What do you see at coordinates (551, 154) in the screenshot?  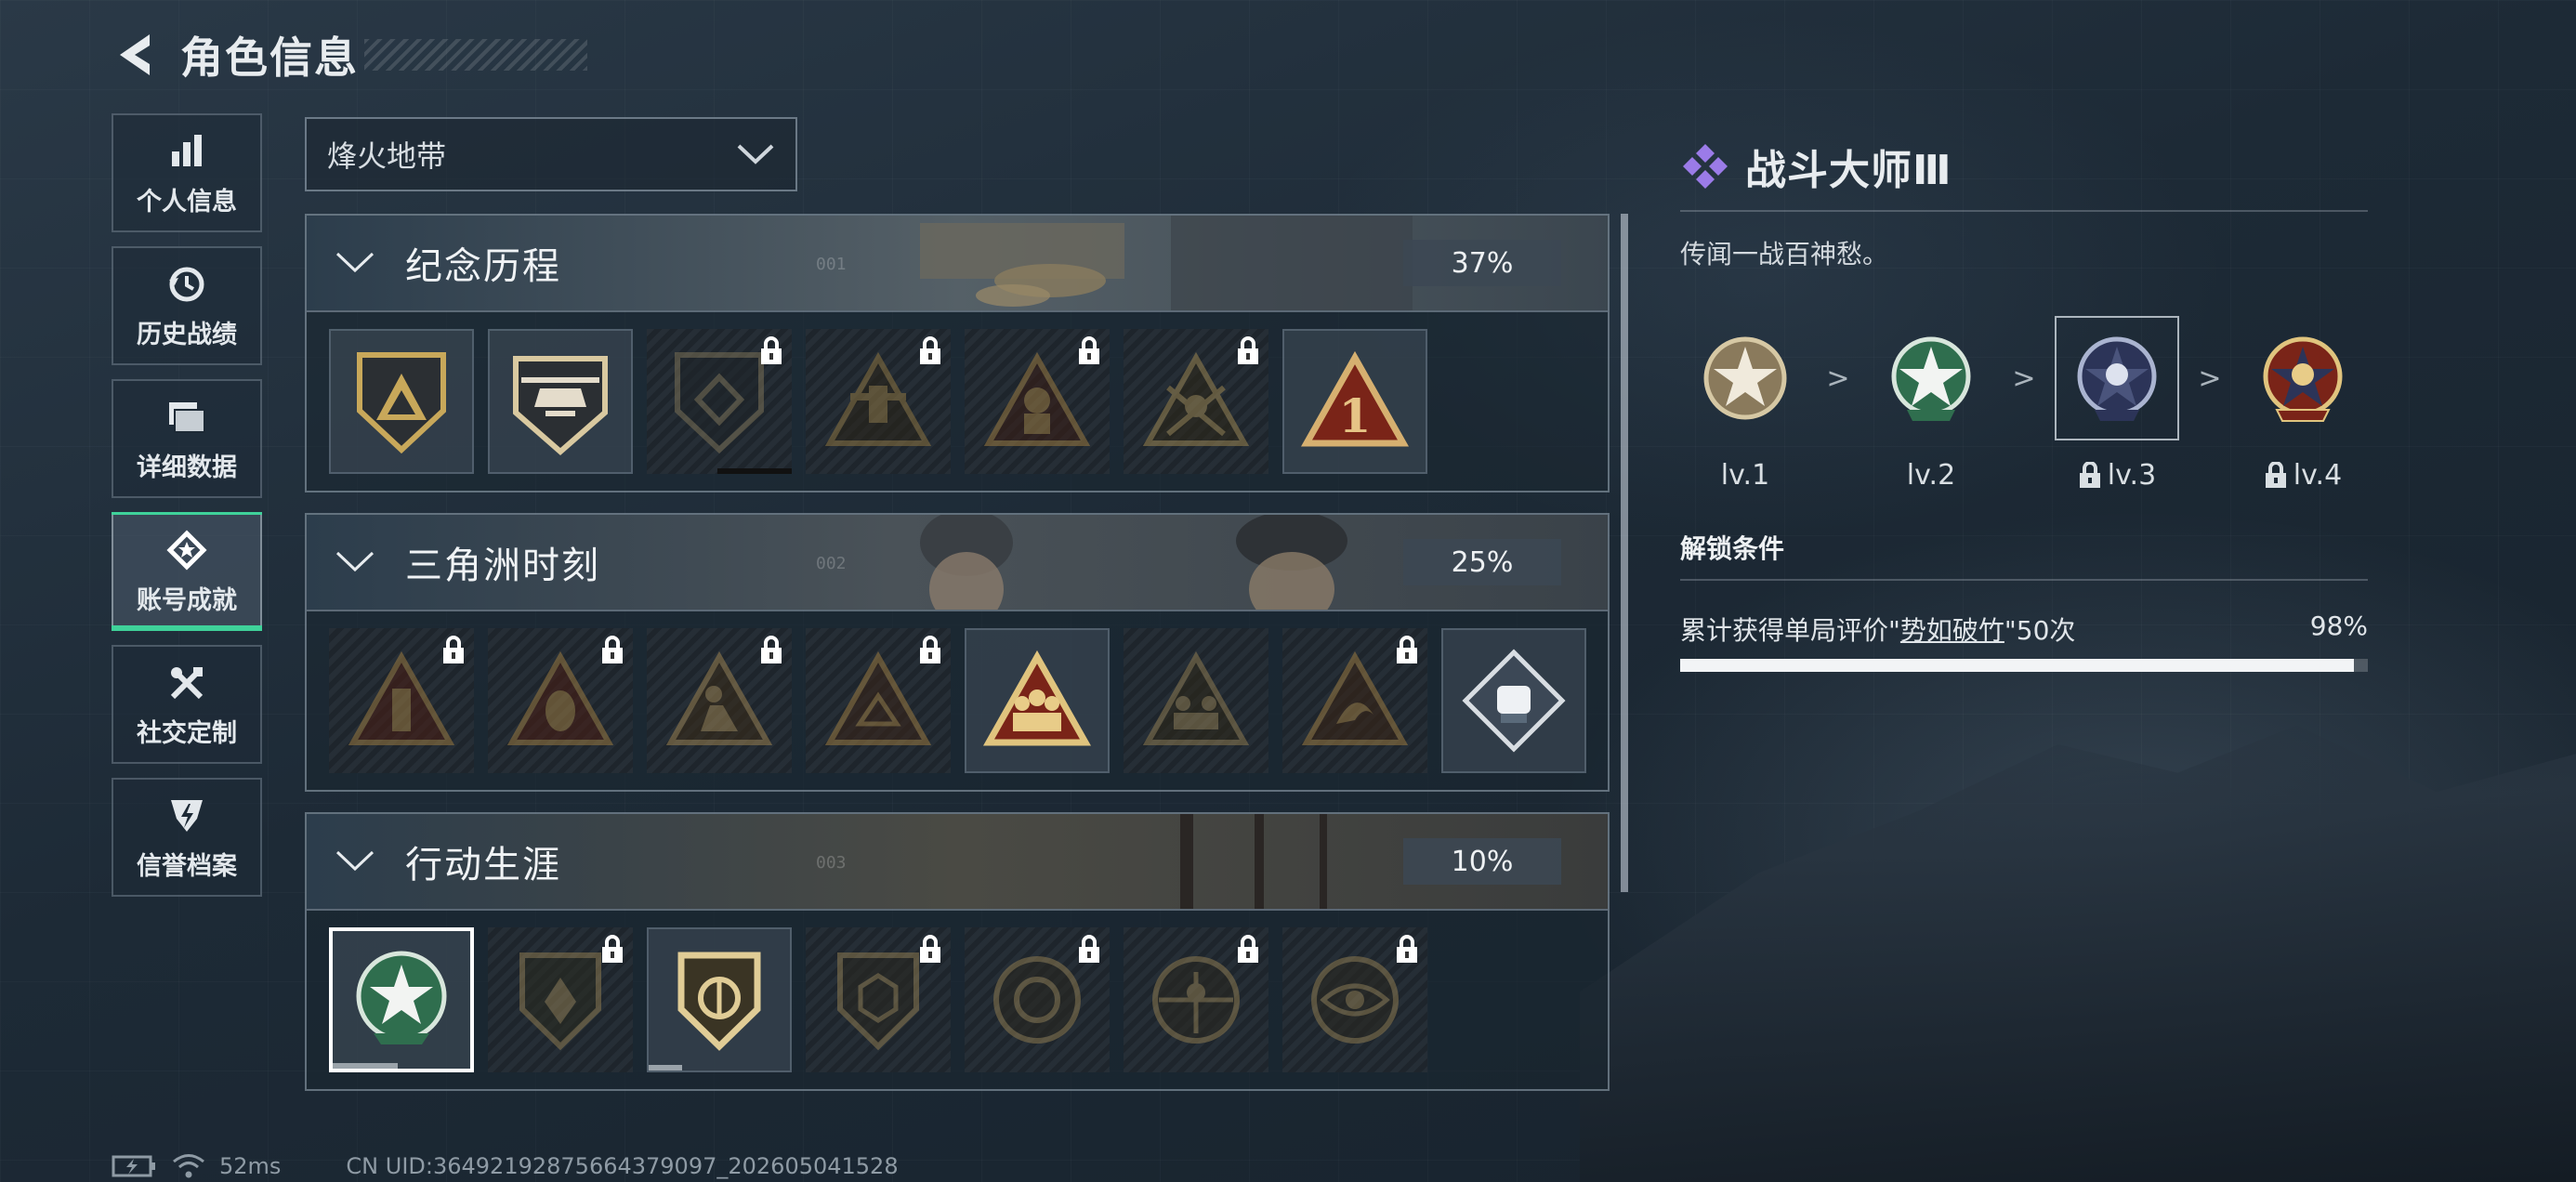 I see `mode-dropdown: 烽火地带` at bounding box center [551, 154].